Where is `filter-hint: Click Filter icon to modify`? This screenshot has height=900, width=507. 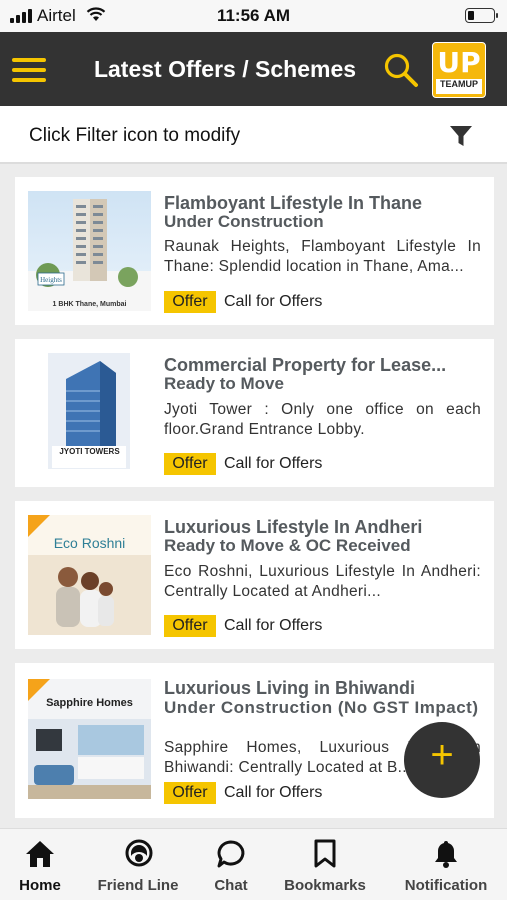
filter-hint: Click Filter icon to modify is located at coordinates (135, 135).